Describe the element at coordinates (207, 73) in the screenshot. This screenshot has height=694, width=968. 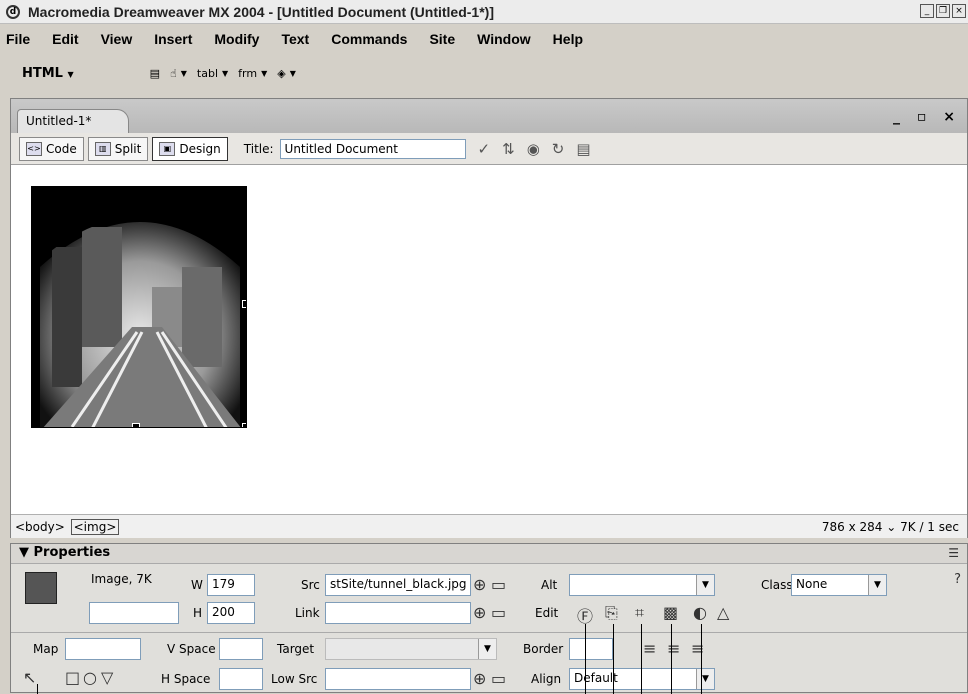
I see `table-tool-label: tabl` at that location.